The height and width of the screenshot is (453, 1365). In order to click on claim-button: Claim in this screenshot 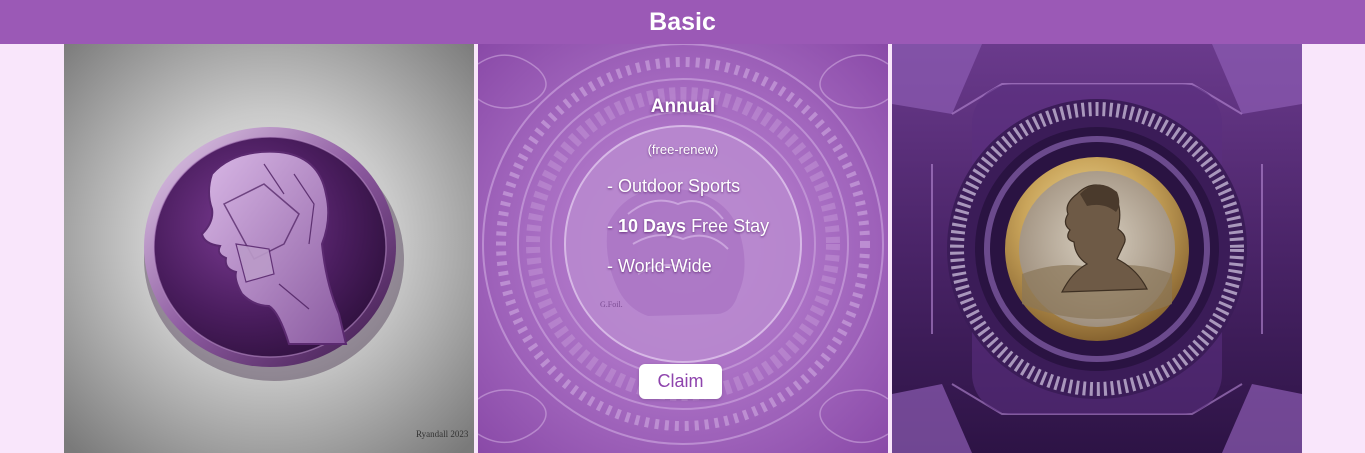, I will do `click(680, 381)`.